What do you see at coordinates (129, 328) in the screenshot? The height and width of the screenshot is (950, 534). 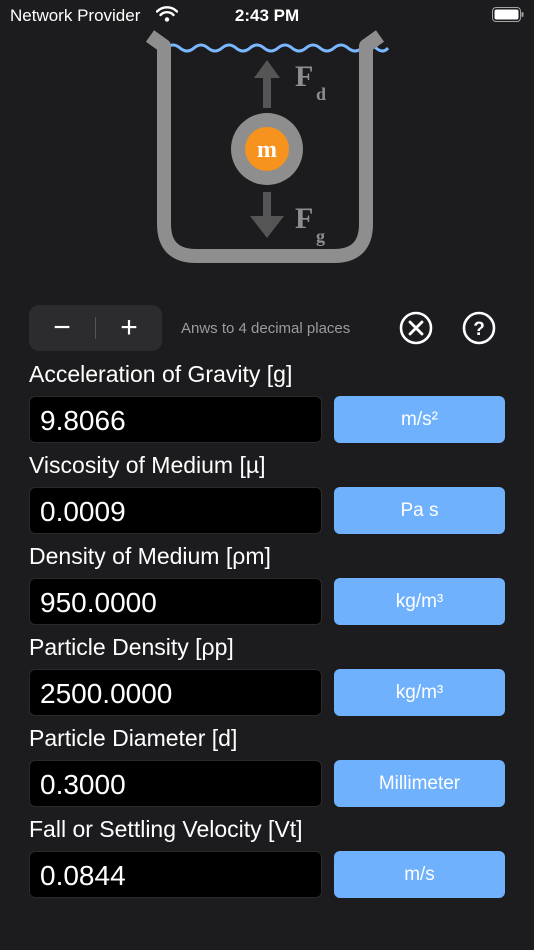 I see `increment-button: +` at bounding box center [129, 328].